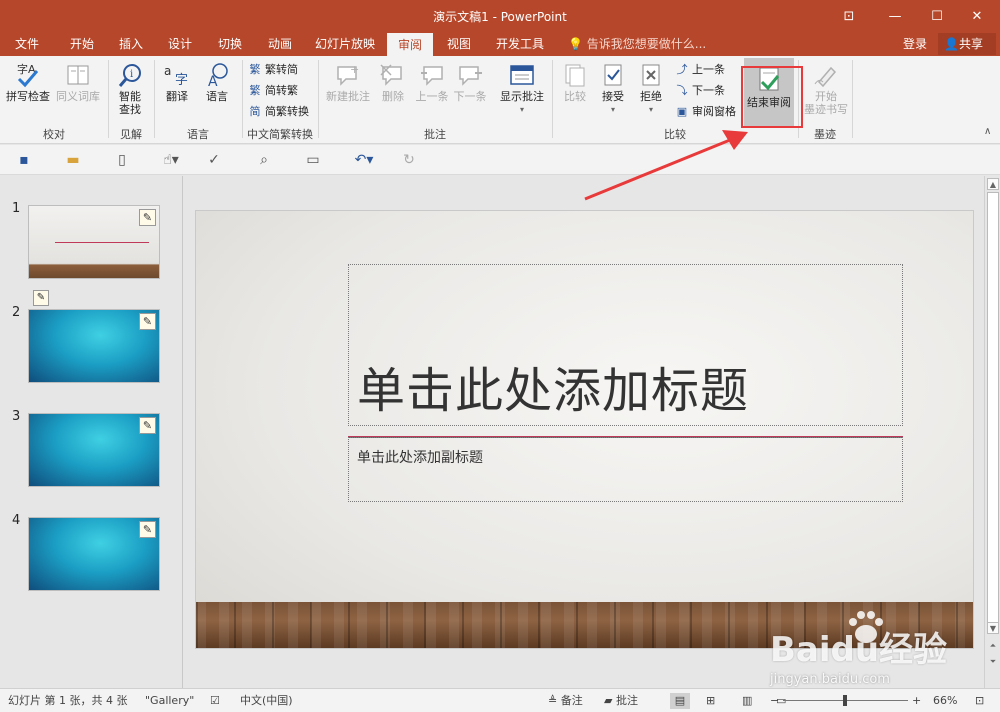 This screenshot has width=1000, height=712. What do you see at coordinates (348, 74) in the screenshot?
I see `new-comment-icon: +` at bounding box center [348, 74].